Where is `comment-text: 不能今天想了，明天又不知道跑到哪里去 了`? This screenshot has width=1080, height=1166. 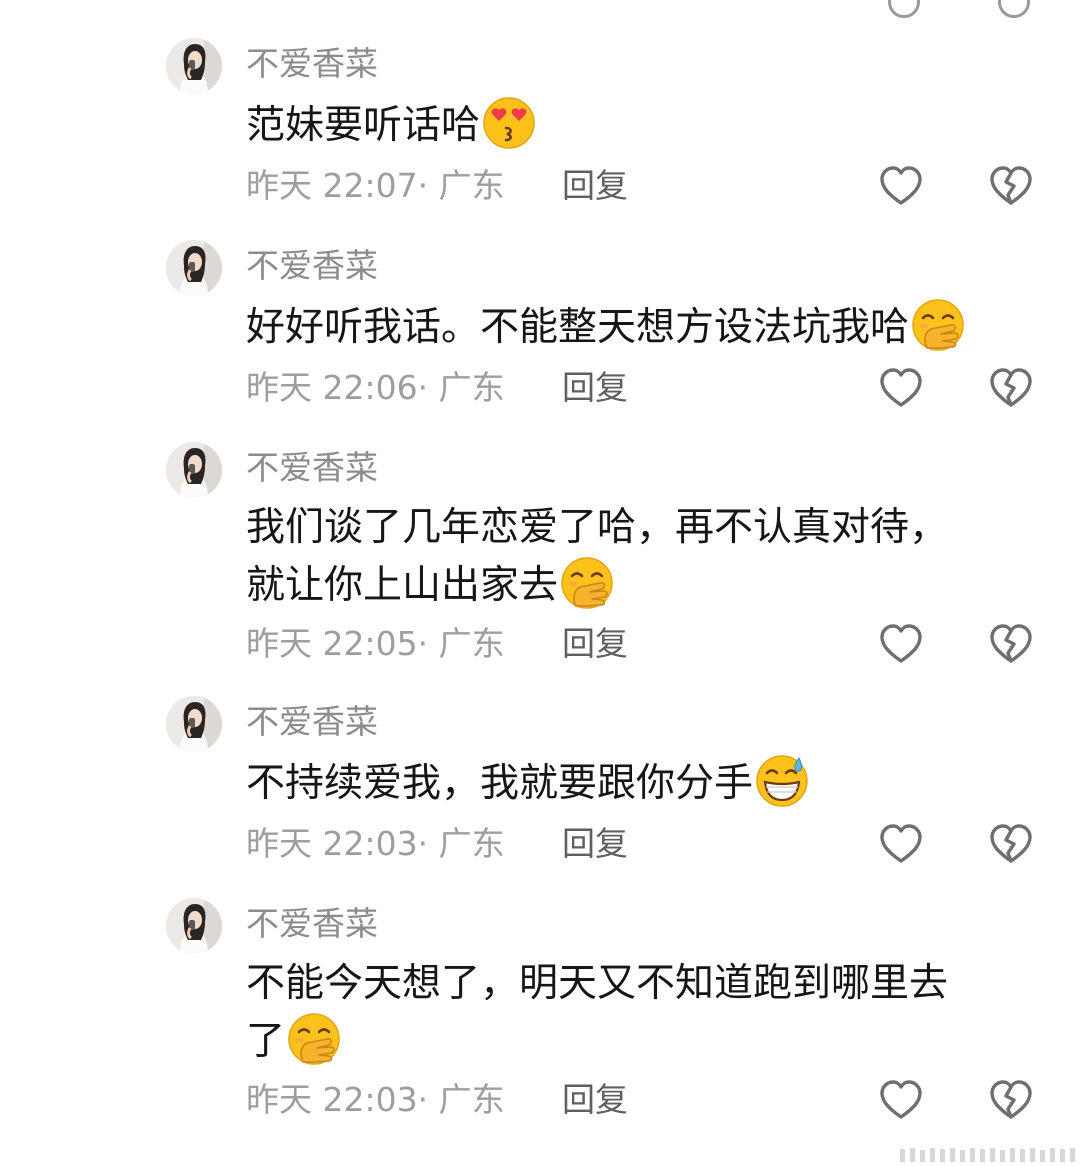
comment-text: 不能今天想了，明天又不知道跑到哪里去 了 is located at coordinates (631, 1013).